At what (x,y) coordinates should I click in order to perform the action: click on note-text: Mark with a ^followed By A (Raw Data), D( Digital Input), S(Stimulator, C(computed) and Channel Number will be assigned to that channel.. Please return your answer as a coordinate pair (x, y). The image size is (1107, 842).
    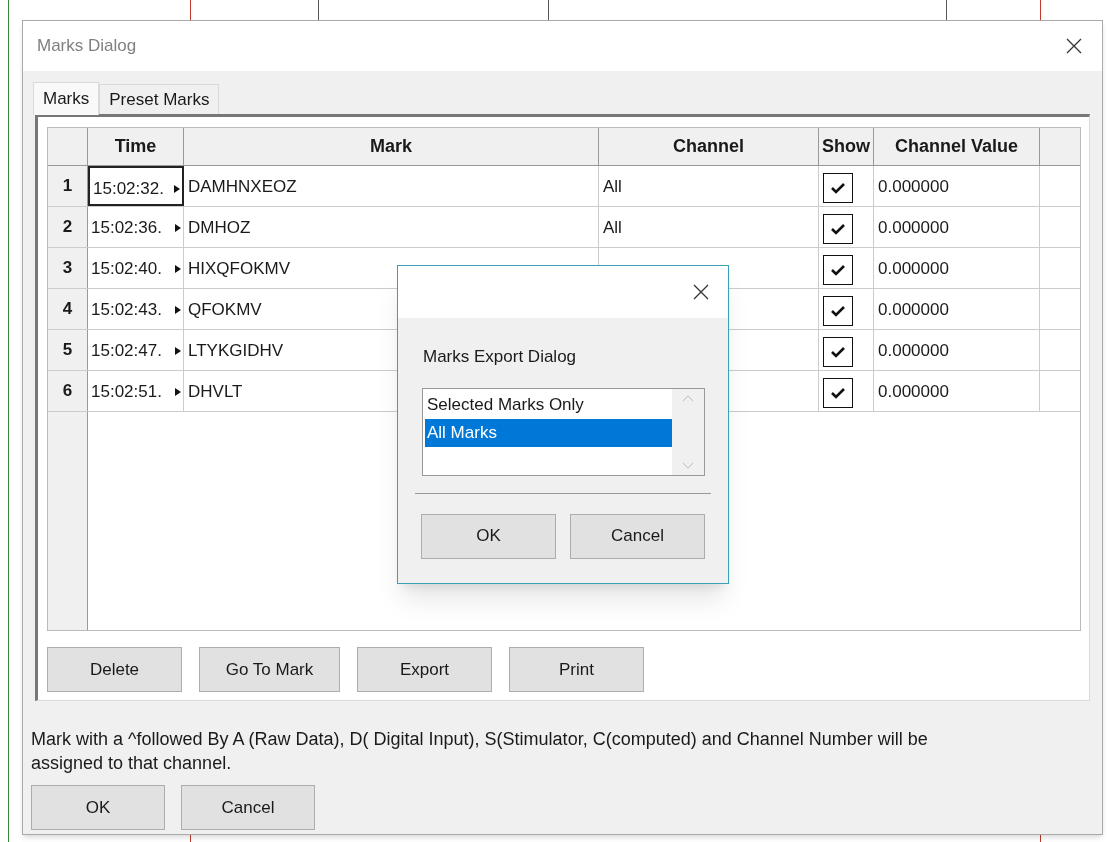
    Looking at the image, I should click on (480, 751).